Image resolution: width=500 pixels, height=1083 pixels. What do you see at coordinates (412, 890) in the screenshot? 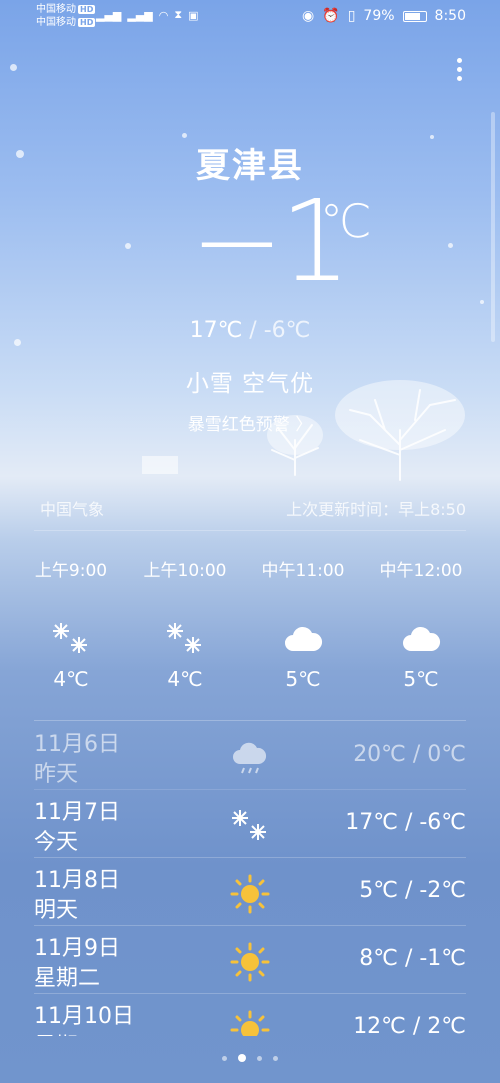
I see `day-temp-range: 5℃ / -2℃` at bounding box center [412, 890].